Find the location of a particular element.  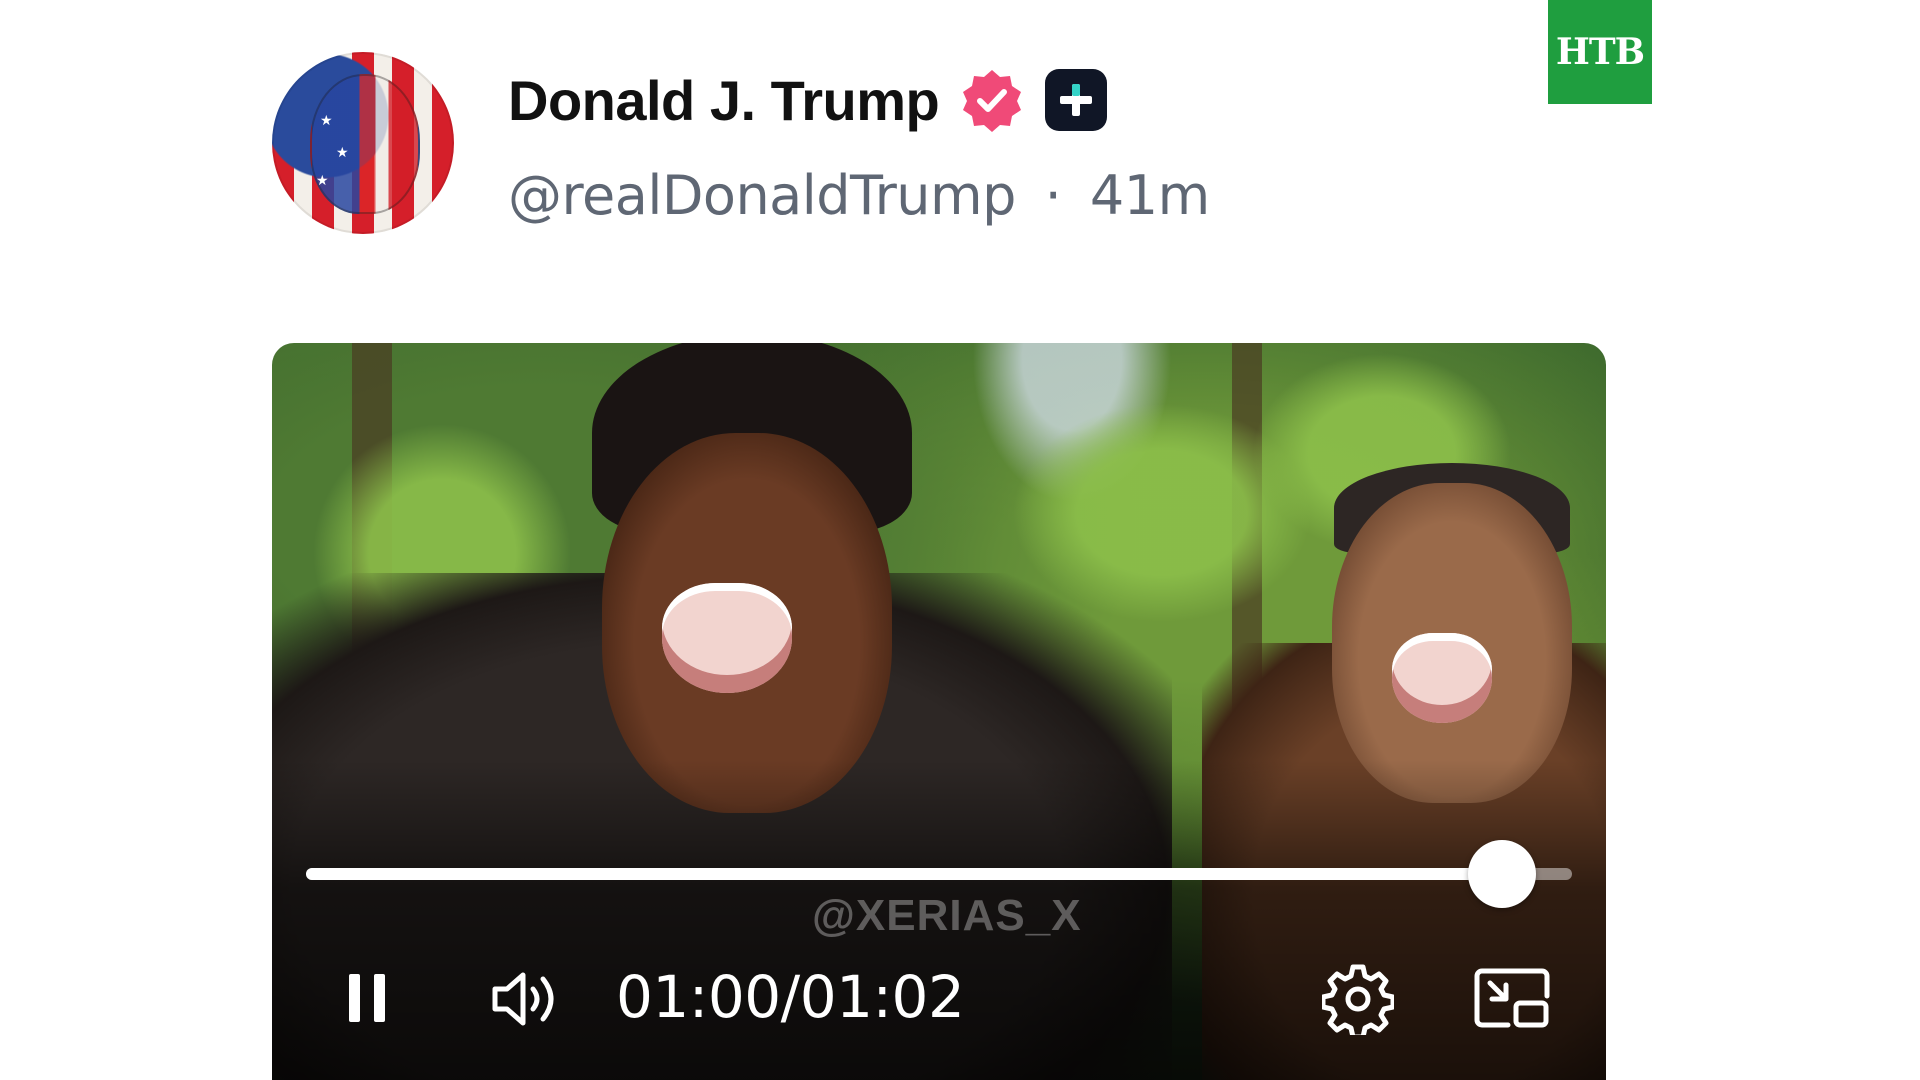

plus-badge-icon is located at coordinates (1076, 100).